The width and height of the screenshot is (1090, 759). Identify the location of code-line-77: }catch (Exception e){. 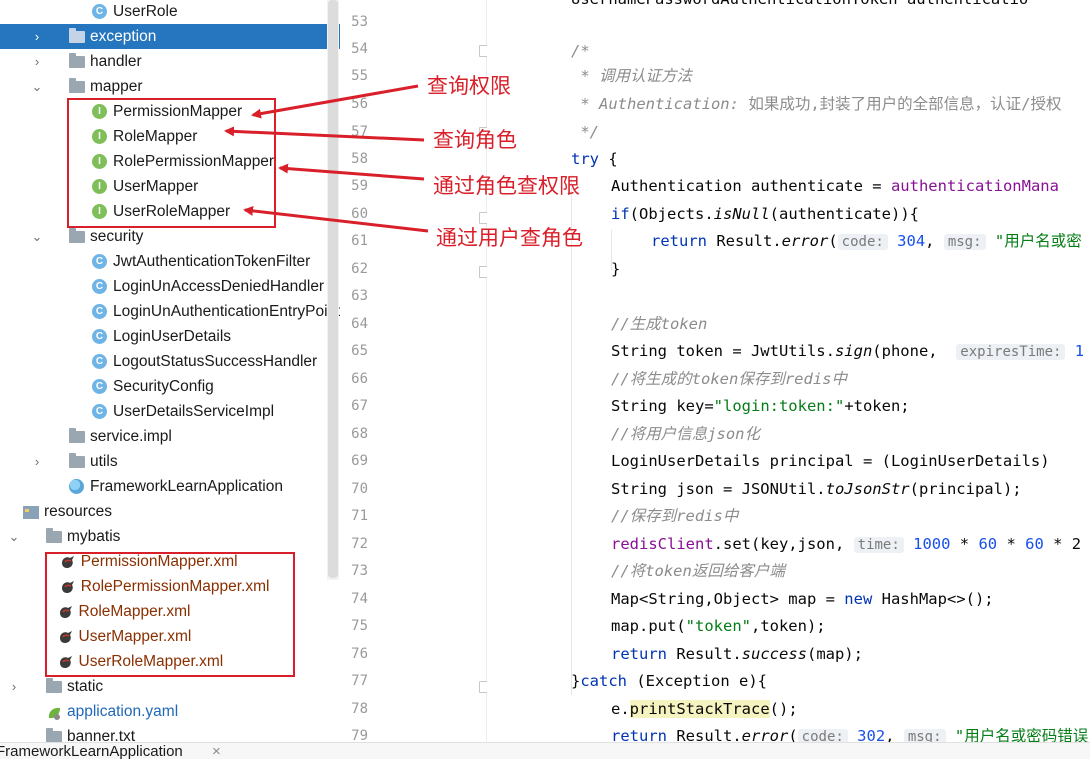
(669, 681).